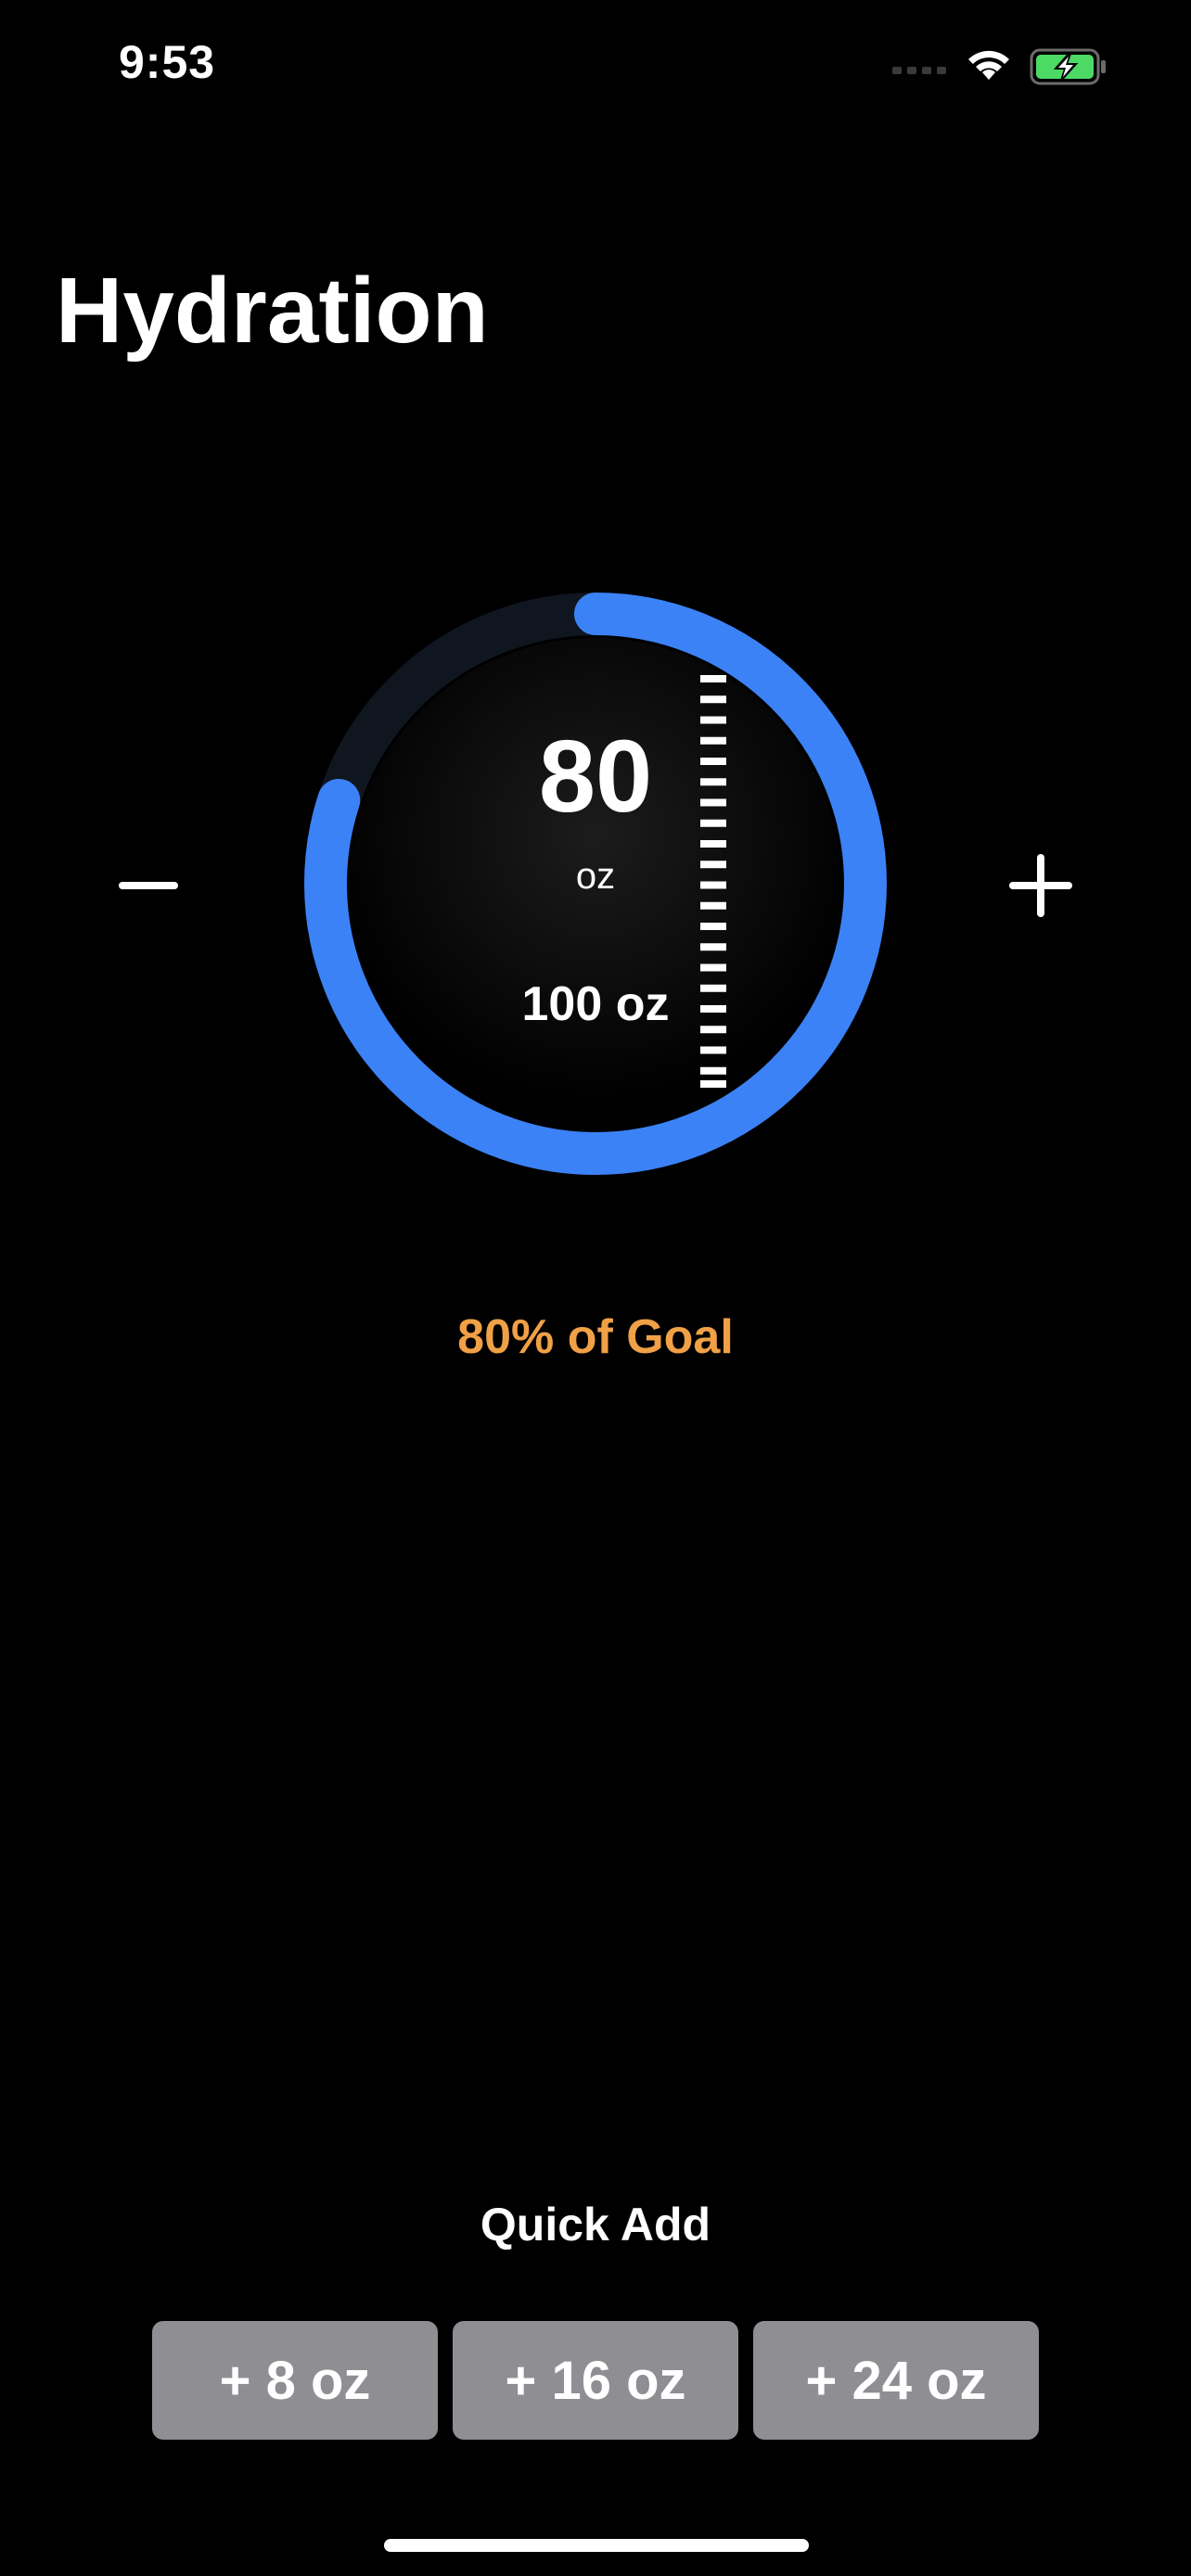  Describe the element at coordinates (896, 2380) in the screenshot. I see `quick-add-24oz-button: + 24 oz` at that location.